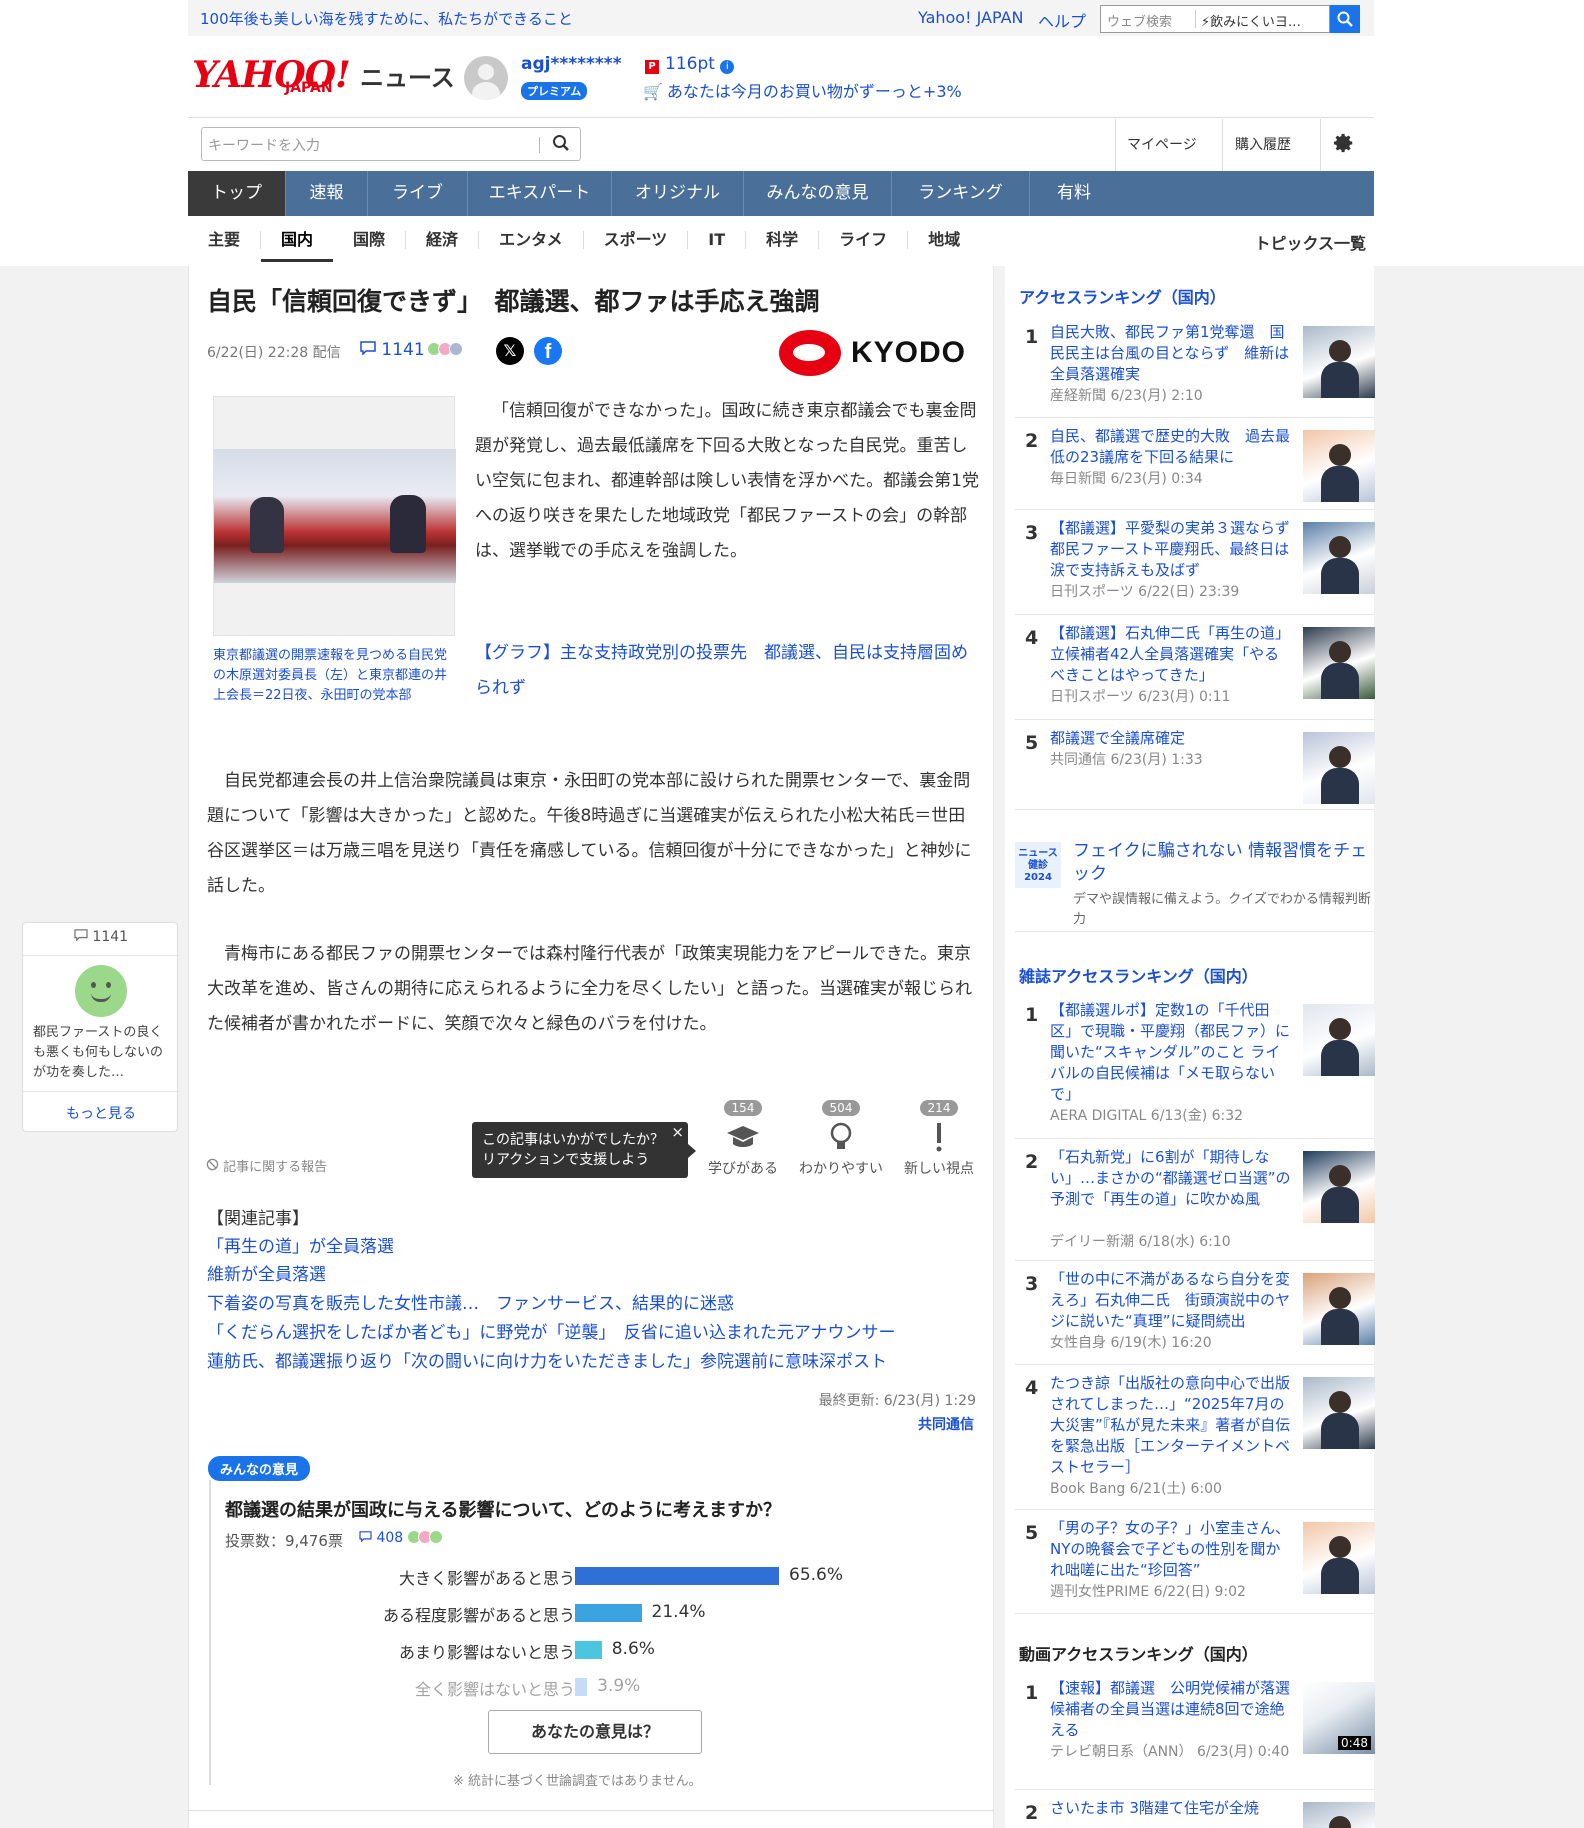 The width and height of the screenshot is (1584, 1828). I want to click on nav-ranking: ランキング, so click(961, 193).